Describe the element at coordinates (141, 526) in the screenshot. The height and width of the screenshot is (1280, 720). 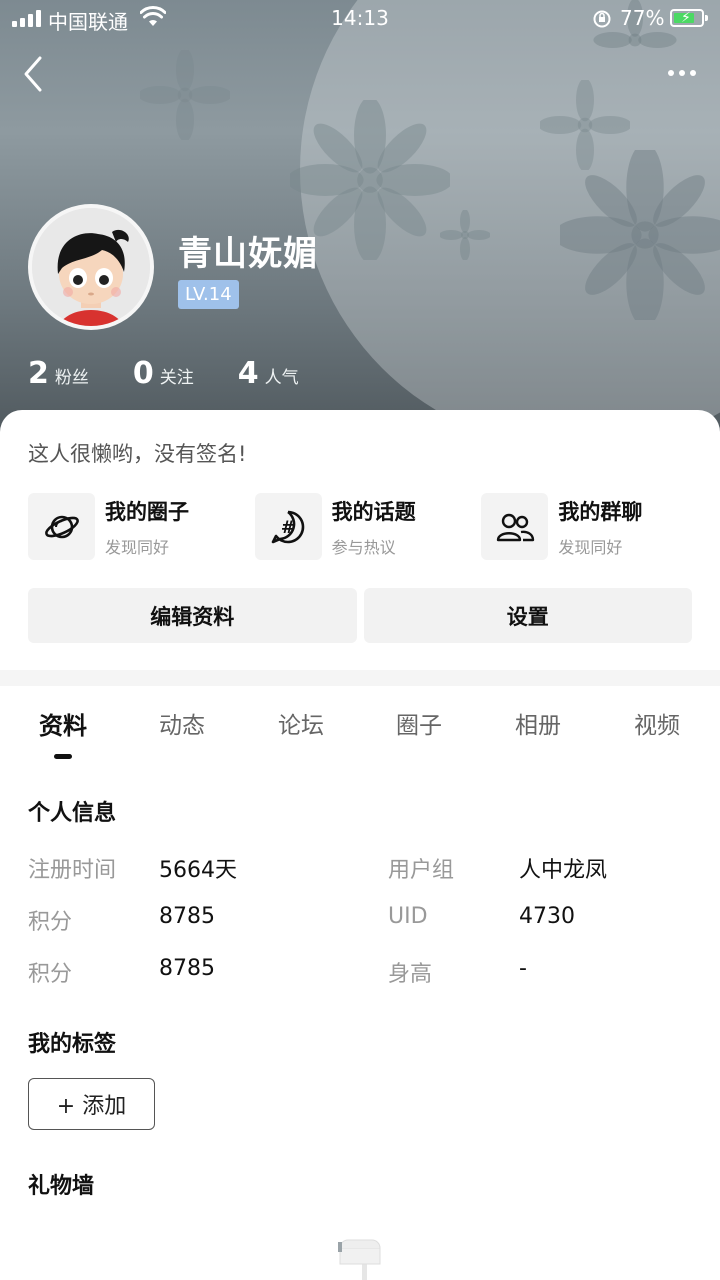
I see `quick-link-circles: 我的圈子 发现同好` at that location.